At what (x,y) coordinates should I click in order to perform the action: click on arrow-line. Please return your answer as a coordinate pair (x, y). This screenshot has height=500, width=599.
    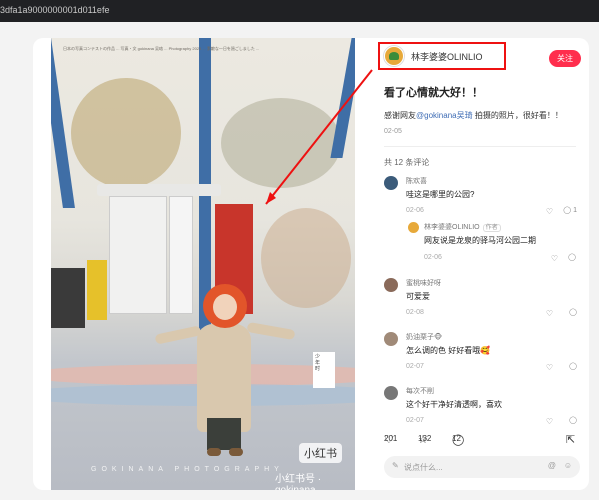
    Looking at the image, I should click on (319, 137).